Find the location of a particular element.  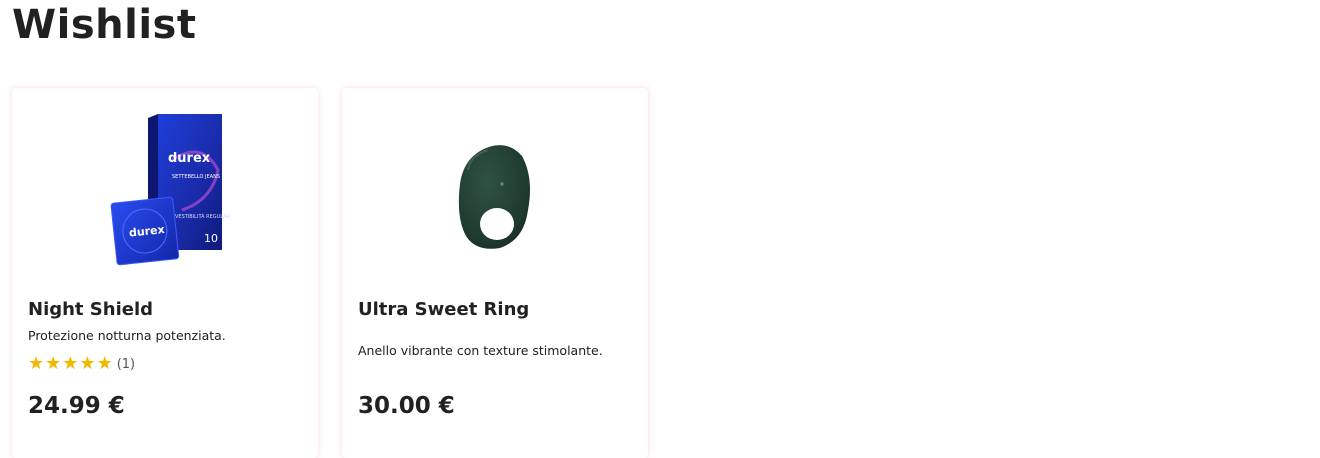

product-image is located at coordinates (495, 190).